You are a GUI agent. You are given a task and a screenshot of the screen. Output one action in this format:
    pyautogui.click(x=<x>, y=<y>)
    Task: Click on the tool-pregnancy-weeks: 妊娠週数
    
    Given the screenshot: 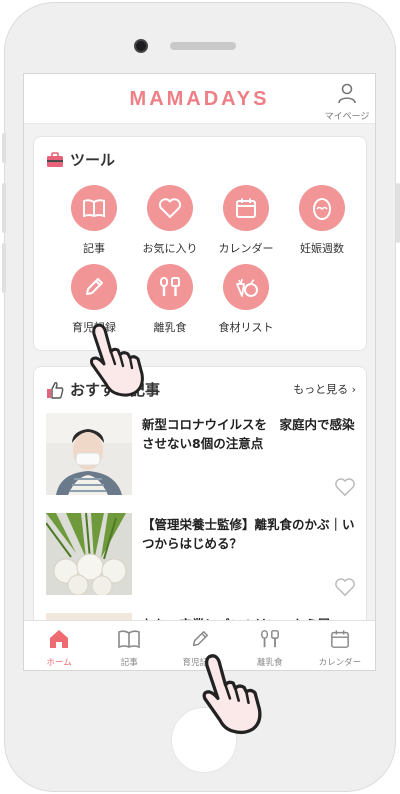 What is the action you would take?
    pyautogui.click(x=322, y=220)
    